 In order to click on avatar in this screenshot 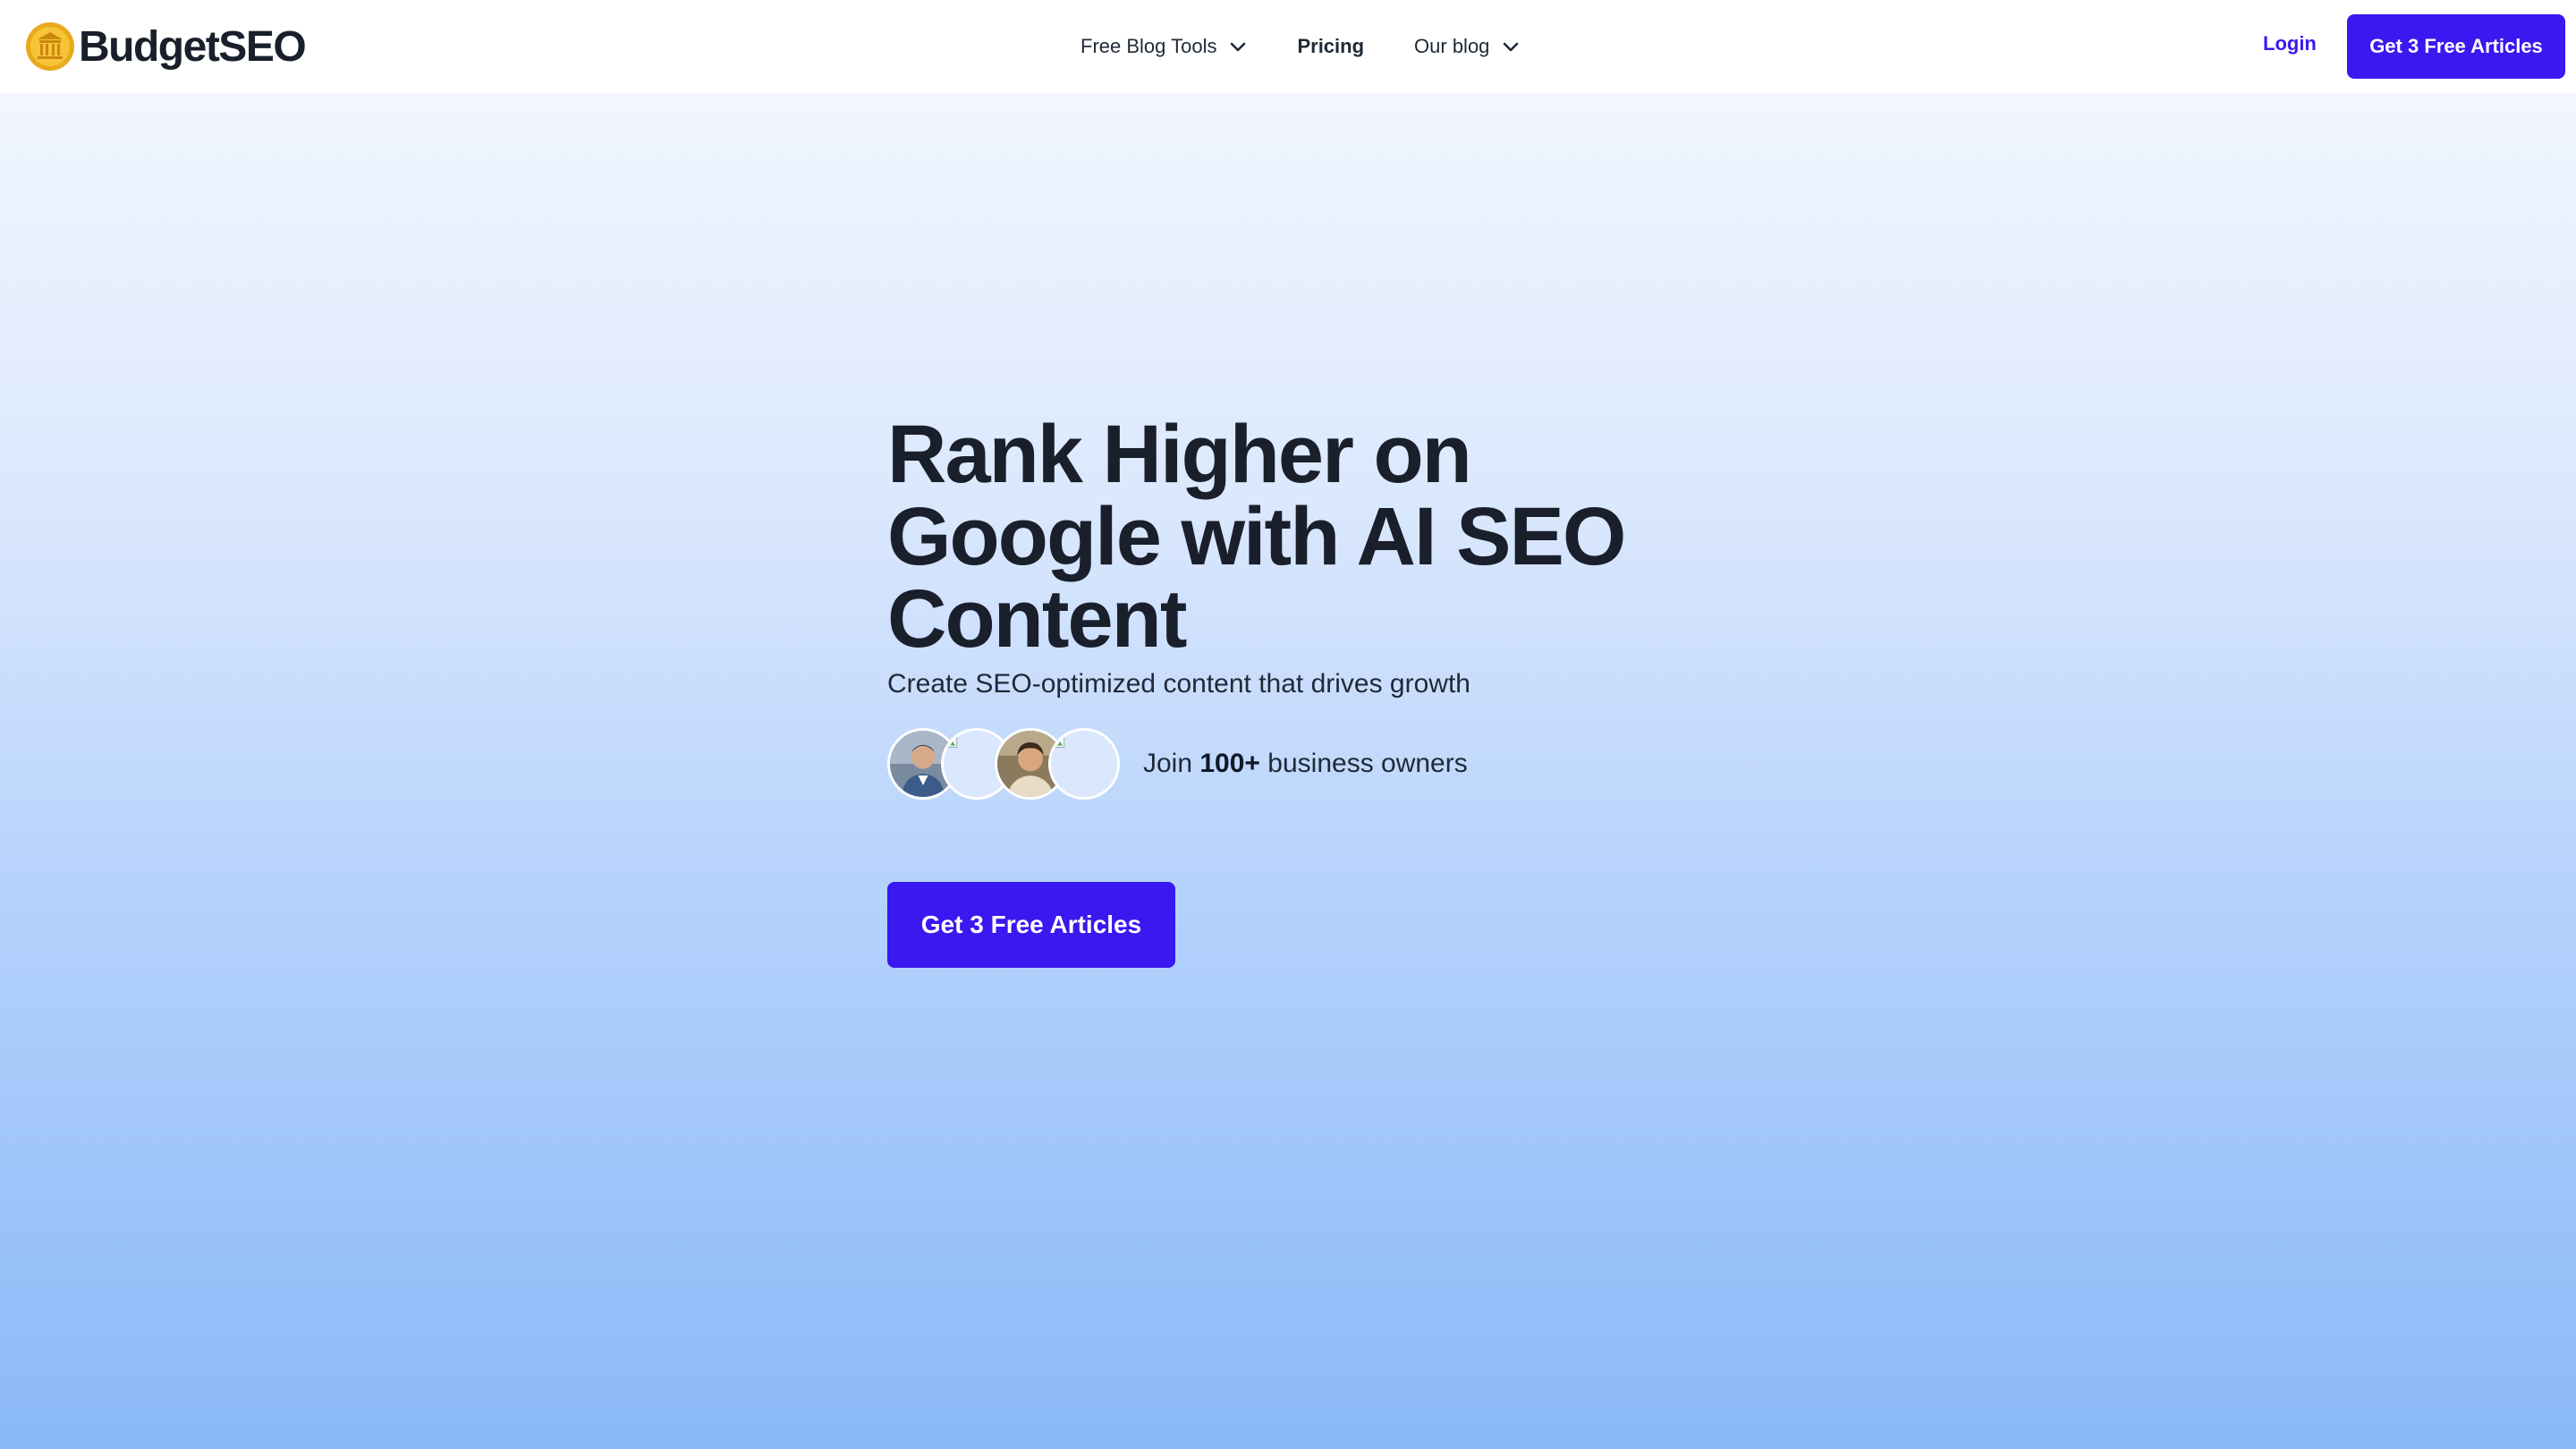, I will do `click(1084, 764)`.